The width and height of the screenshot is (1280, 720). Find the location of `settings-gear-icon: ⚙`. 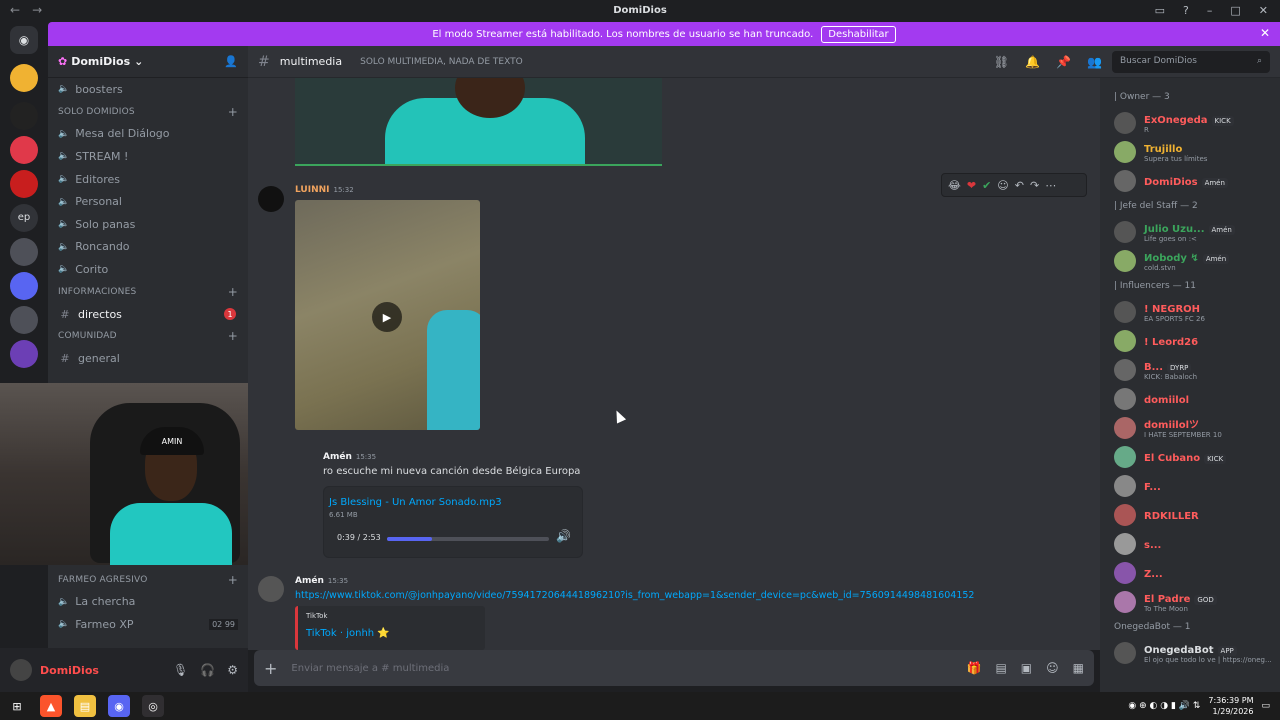

settings-gear-icon: ⚙ is located at coordinates (232, 670).